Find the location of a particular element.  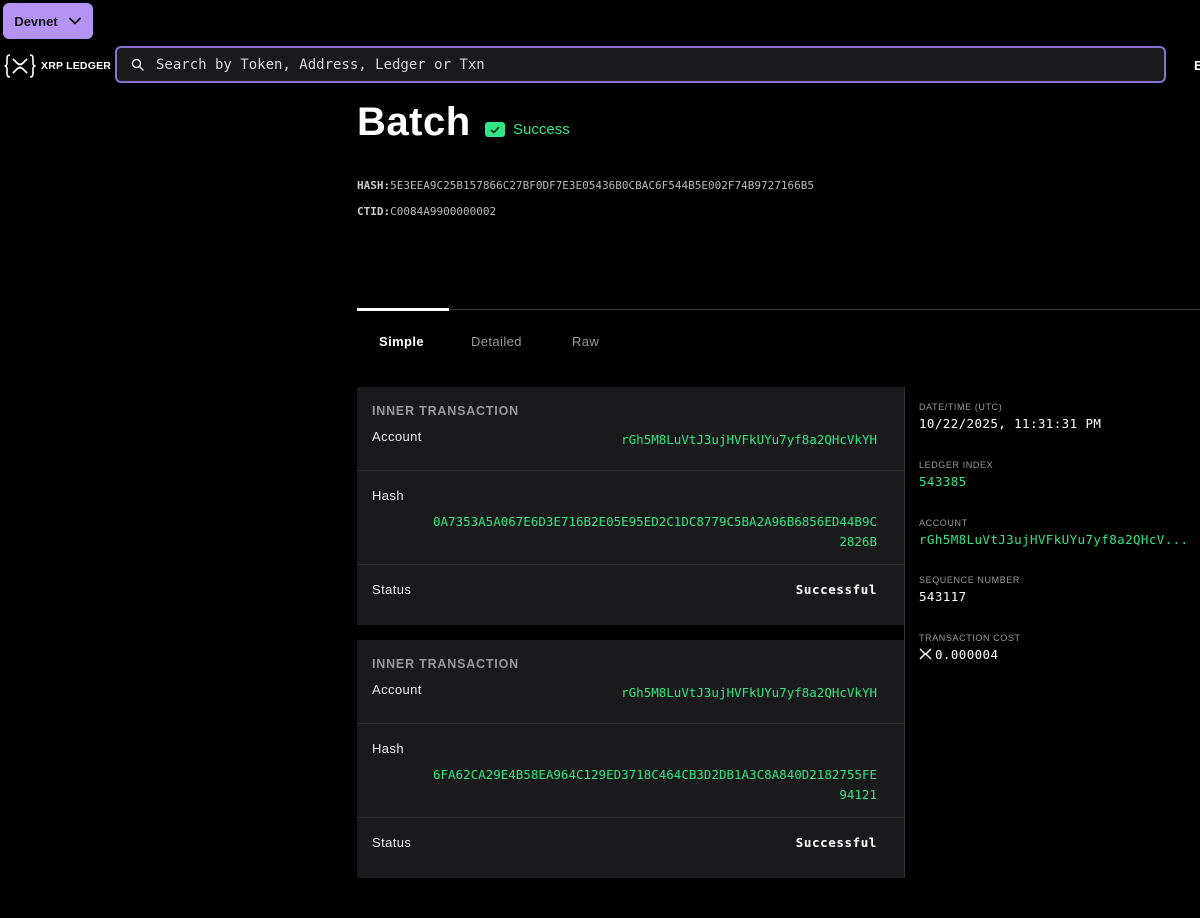

account-label: ACCOUNT is located at coordinates (943, 523).